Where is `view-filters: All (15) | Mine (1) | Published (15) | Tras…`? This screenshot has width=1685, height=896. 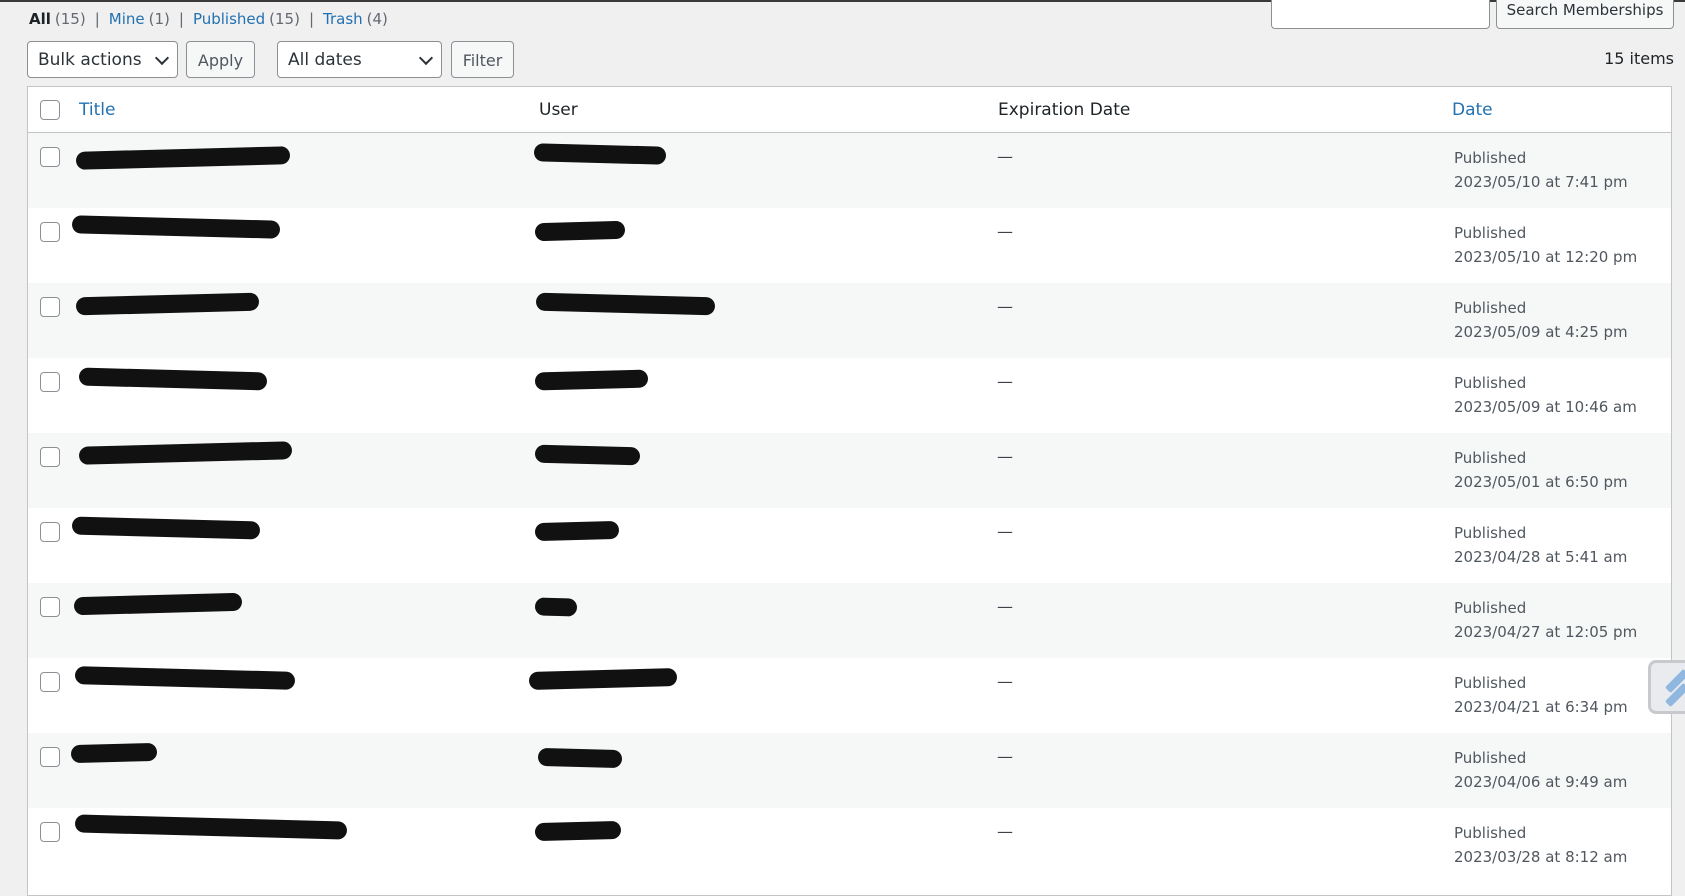 view-filters: All (15) | Mine (1) | Published (15) | Tras… is located at coordinates (208, 19).